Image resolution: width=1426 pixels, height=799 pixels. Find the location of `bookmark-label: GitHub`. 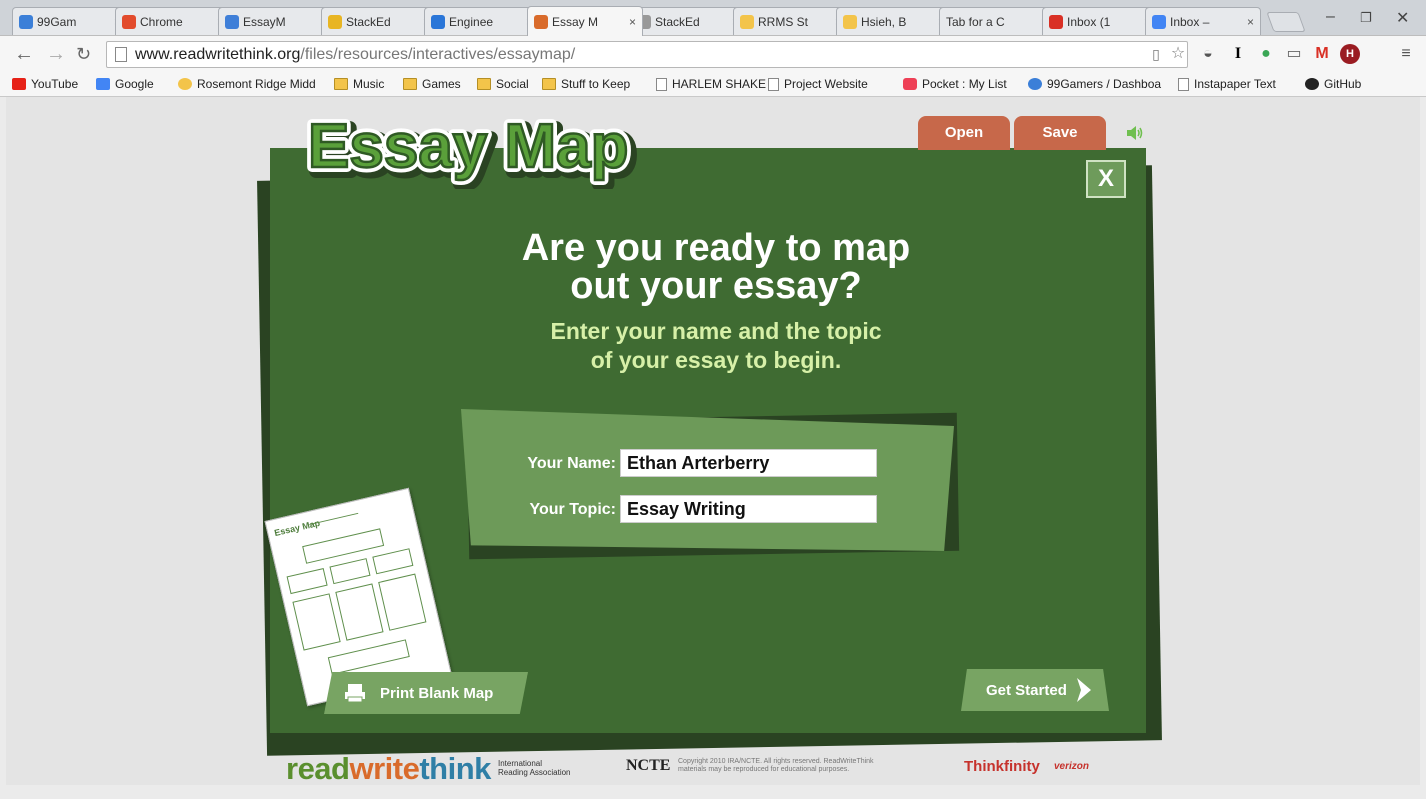

bookmark-label: GitHub is located at coordinates (1343, 84).